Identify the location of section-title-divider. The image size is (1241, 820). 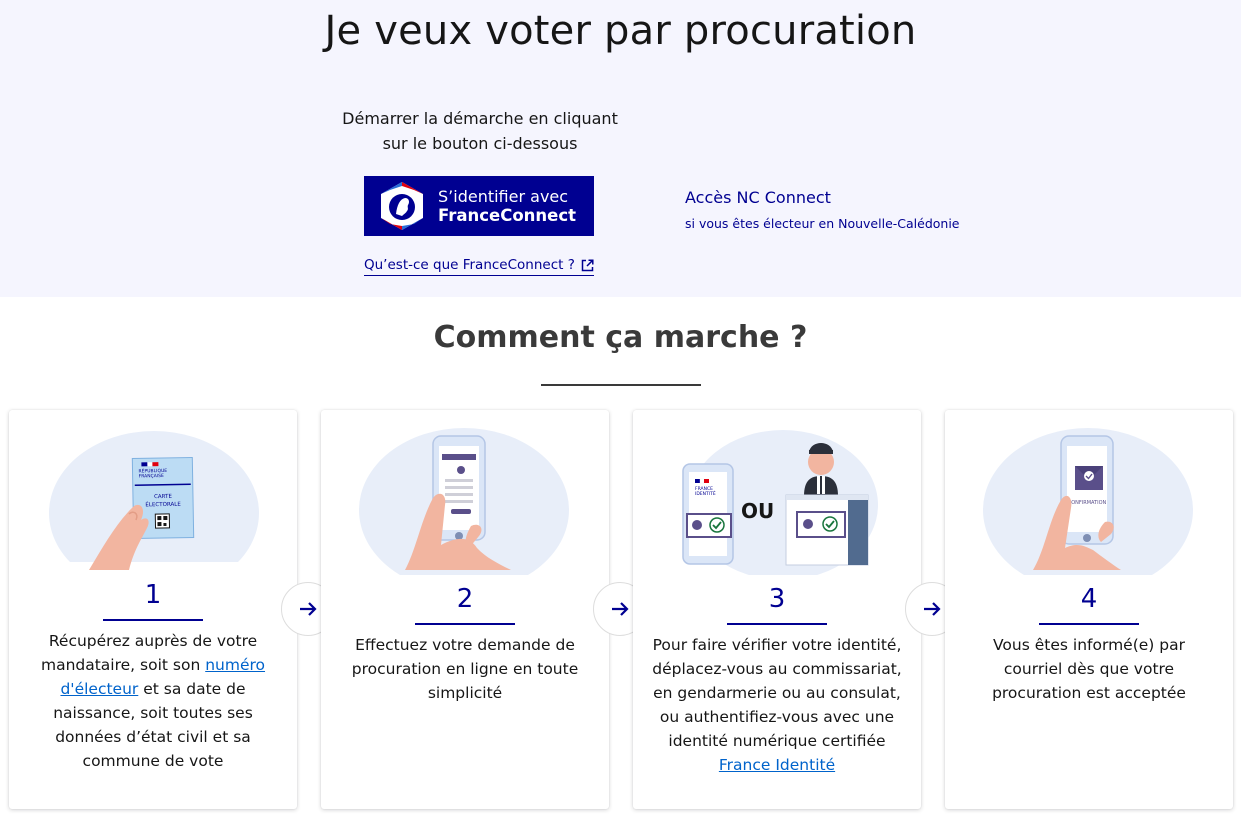
(621, 385).